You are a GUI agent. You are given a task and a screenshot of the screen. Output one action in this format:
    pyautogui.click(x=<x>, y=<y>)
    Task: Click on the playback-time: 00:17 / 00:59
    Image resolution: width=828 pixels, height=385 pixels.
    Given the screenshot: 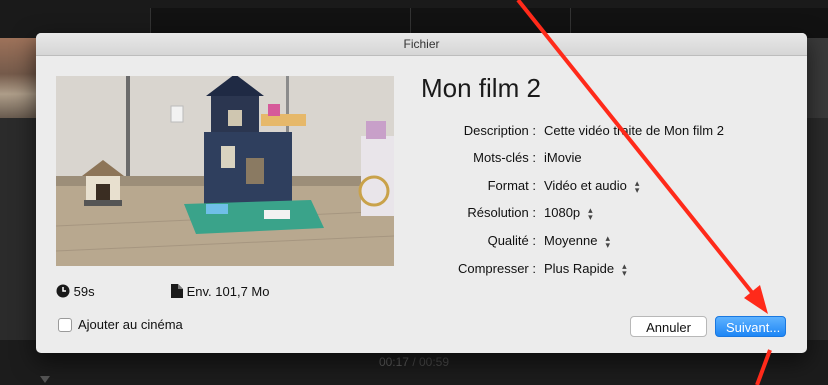 What is the action you would take?
    pyautogui.click(x=414, y=362)
    